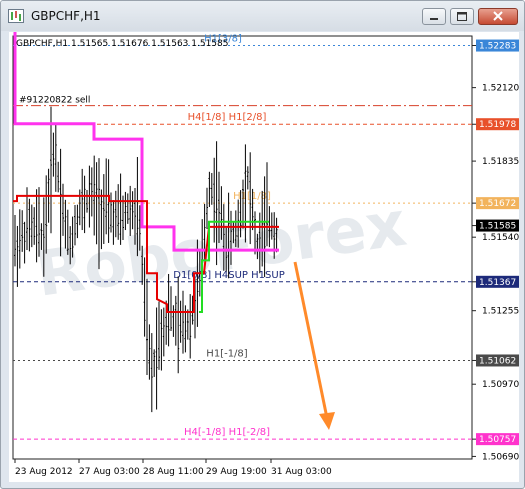 This screenshot has height=489, width=525. What do you see at coordinates (16, 16) in the screenshot?
I see `chart-icon` at bounding box center [16, 16].